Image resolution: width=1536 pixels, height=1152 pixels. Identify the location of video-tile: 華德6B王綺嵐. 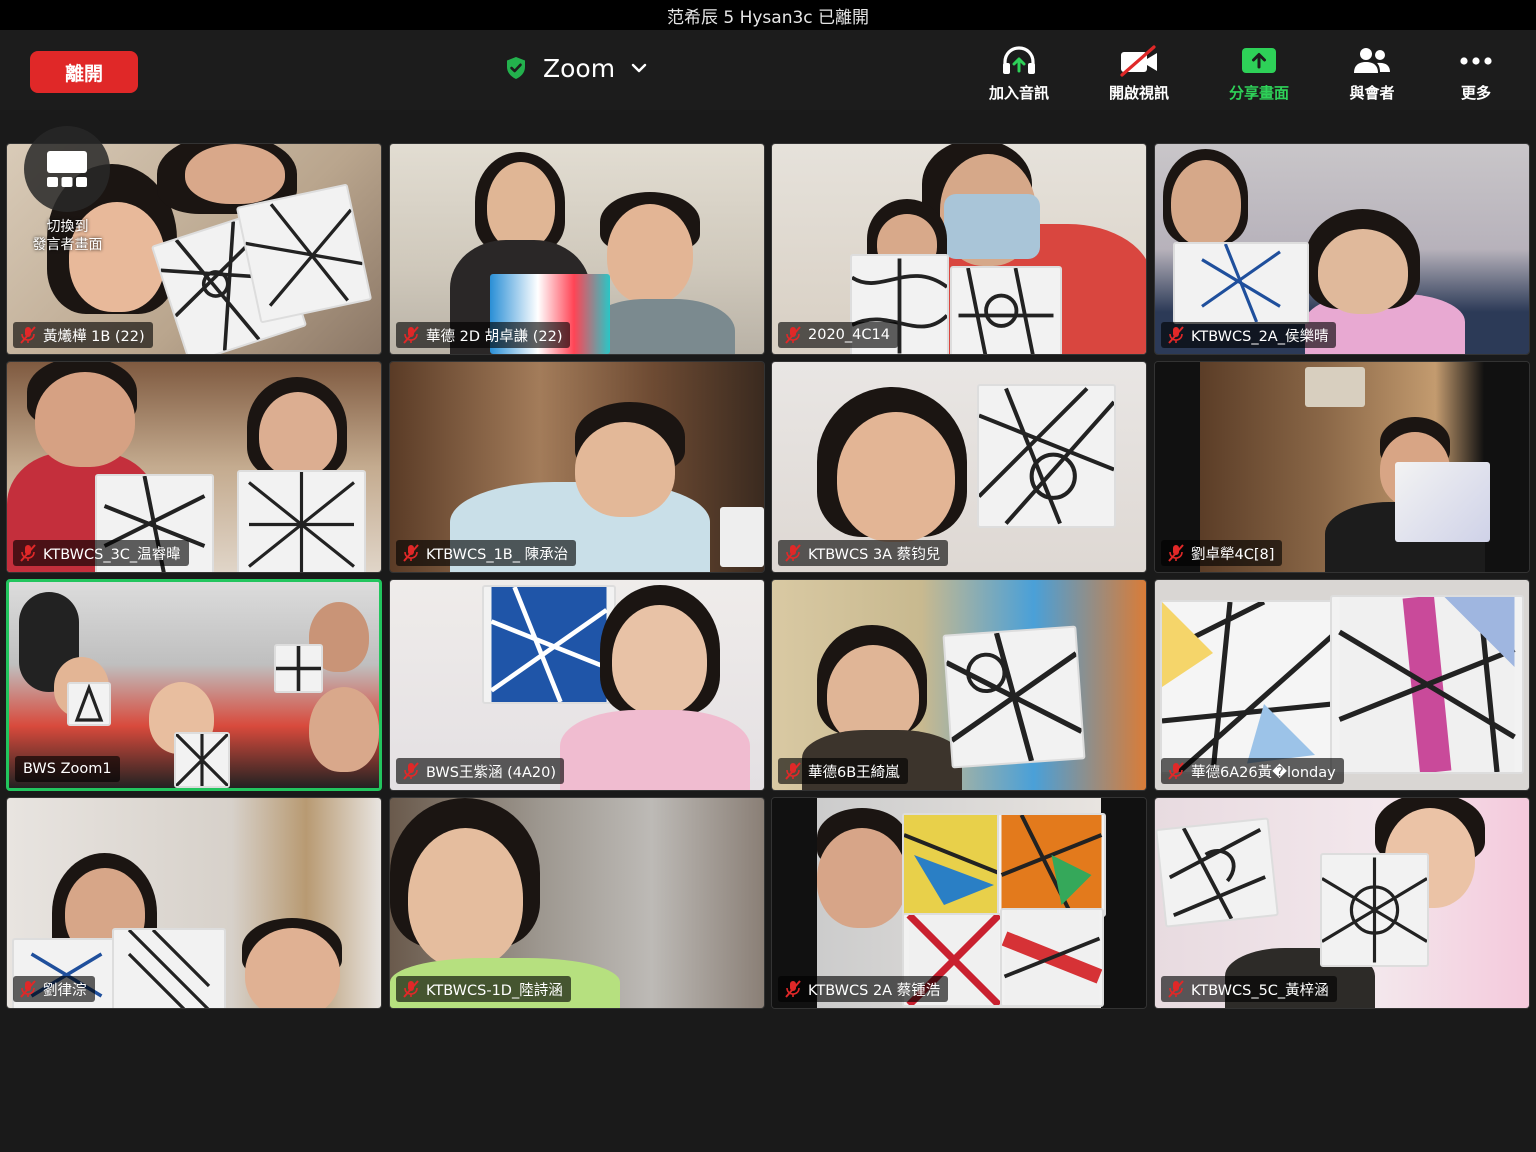
(959, 685).